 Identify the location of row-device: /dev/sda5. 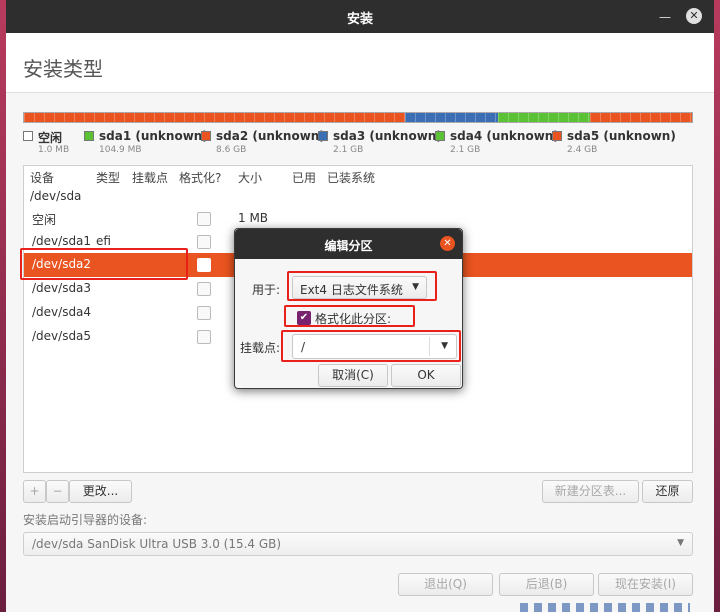
(62, 336).